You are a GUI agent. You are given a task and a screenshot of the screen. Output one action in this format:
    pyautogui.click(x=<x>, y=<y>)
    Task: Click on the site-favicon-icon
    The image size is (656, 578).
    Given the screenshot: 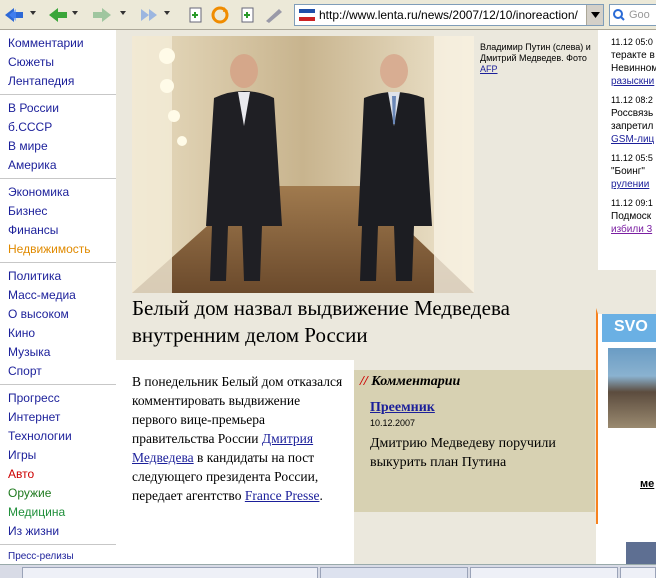 What is the action you would take?
    pyautogui.click(x=307, y=15)
    